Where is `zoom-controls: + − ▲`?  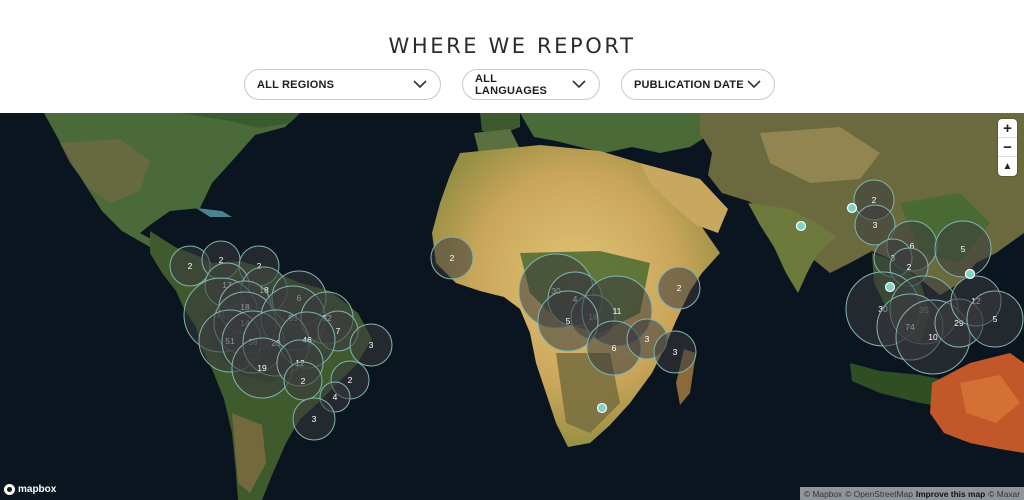 zoom-controls: + − ▲ is located at coordinates (1007, 147).